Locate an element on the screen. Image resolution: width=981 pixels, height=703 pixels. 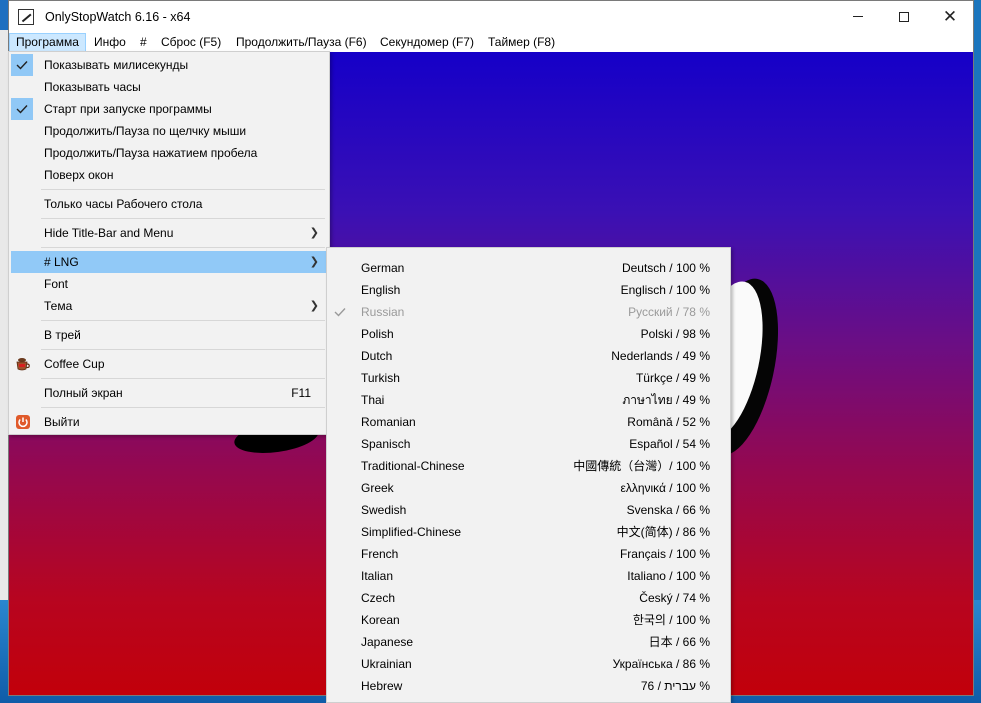
language-option: Dutch Nederlands / 49 % is located at coordinates (529, 356).